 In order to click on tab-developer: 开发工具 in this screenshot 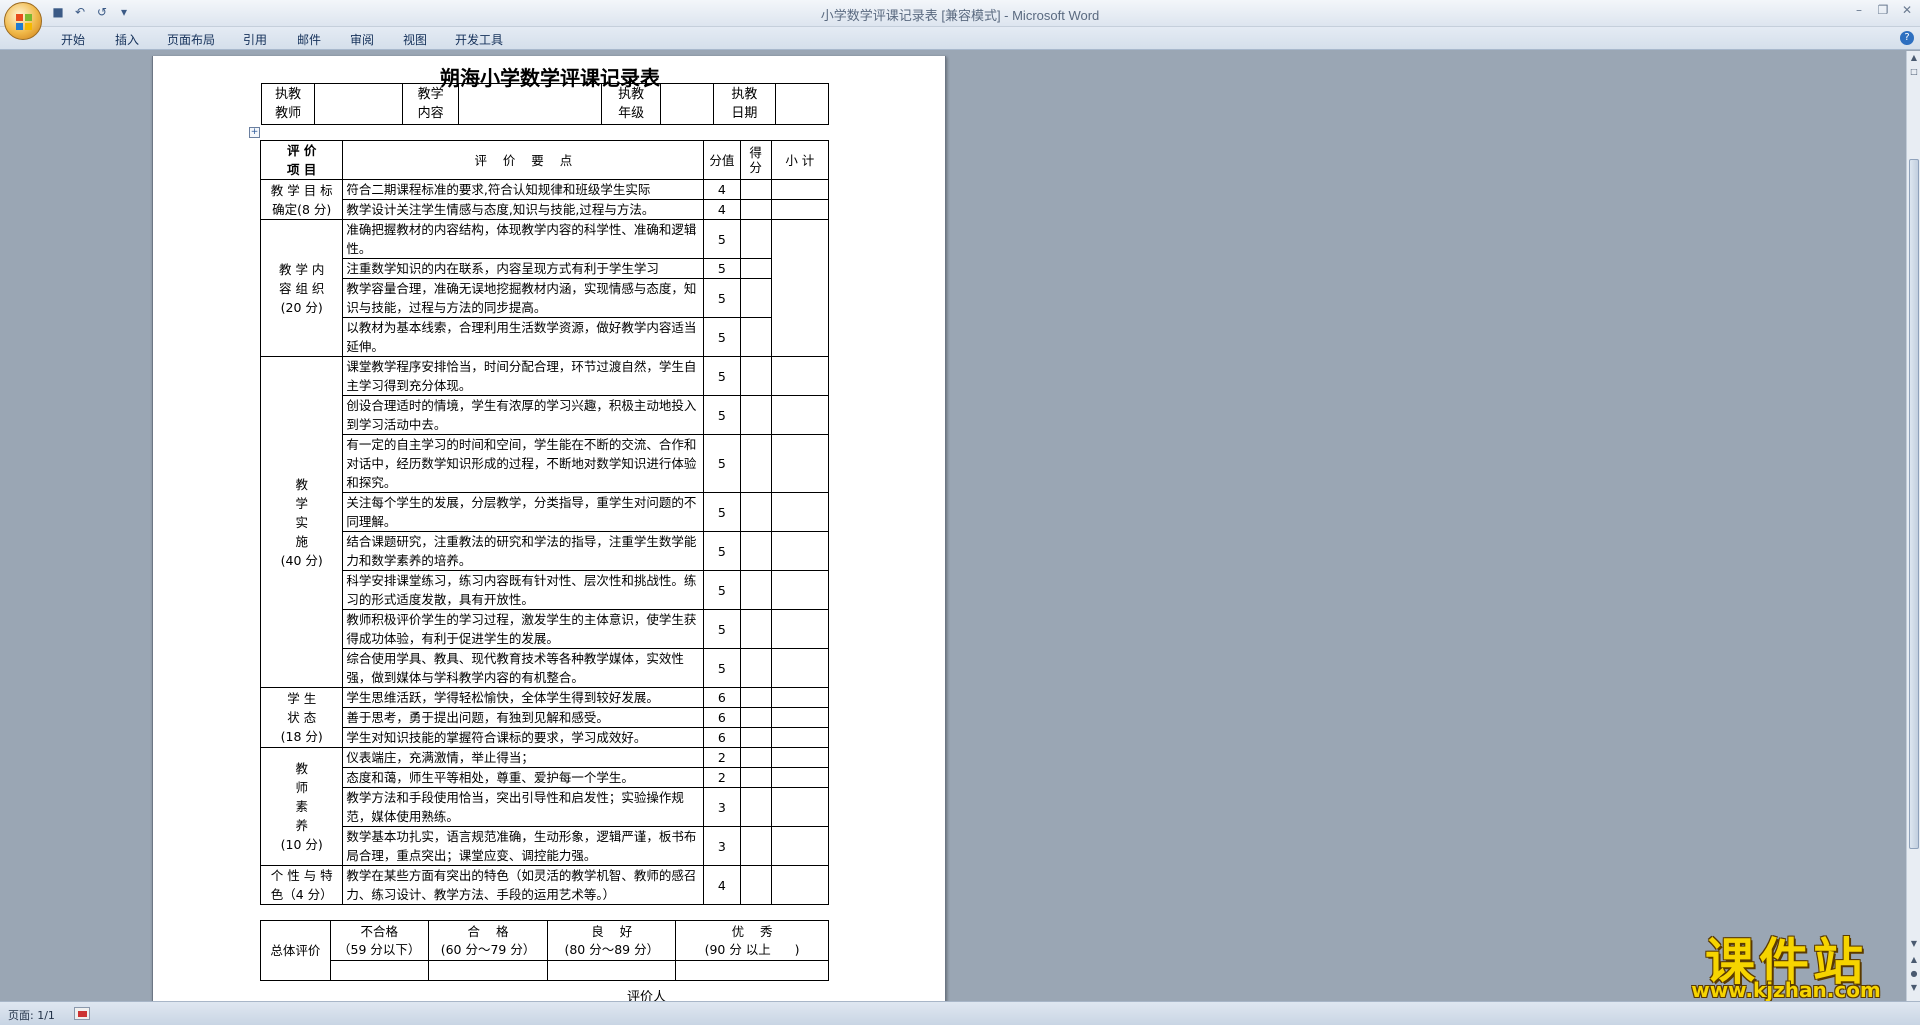, I will do `click(479, 39)`.